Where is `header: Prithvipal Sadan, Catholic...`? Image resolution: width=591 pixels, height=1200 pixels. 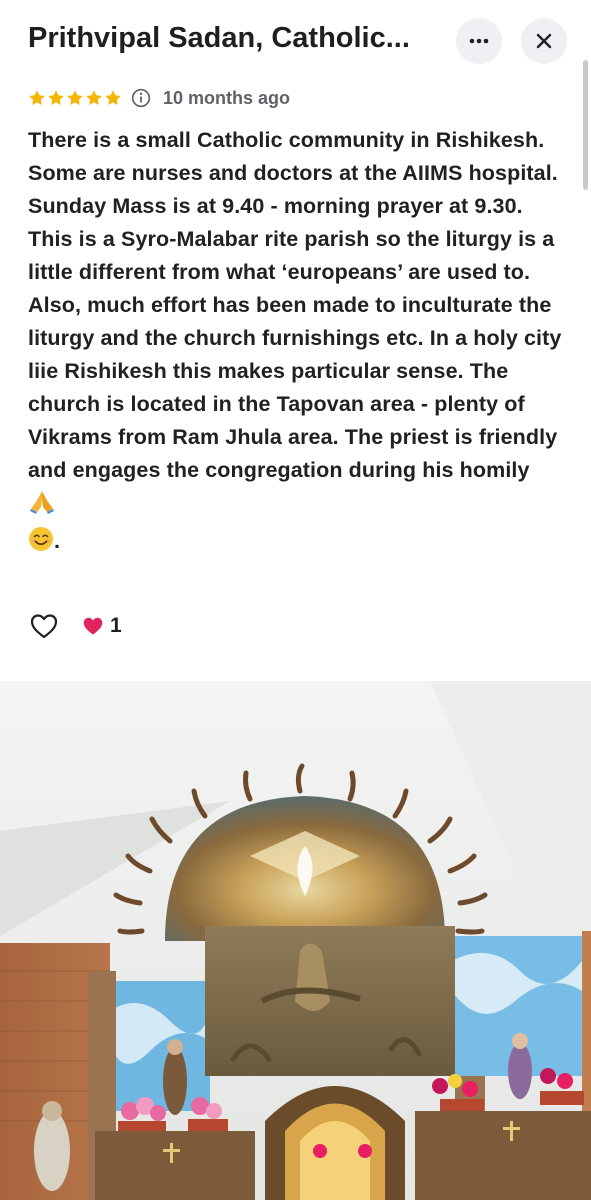
header: Prithvipal Sadan, Catholic... is located at coordinates (295, 40).